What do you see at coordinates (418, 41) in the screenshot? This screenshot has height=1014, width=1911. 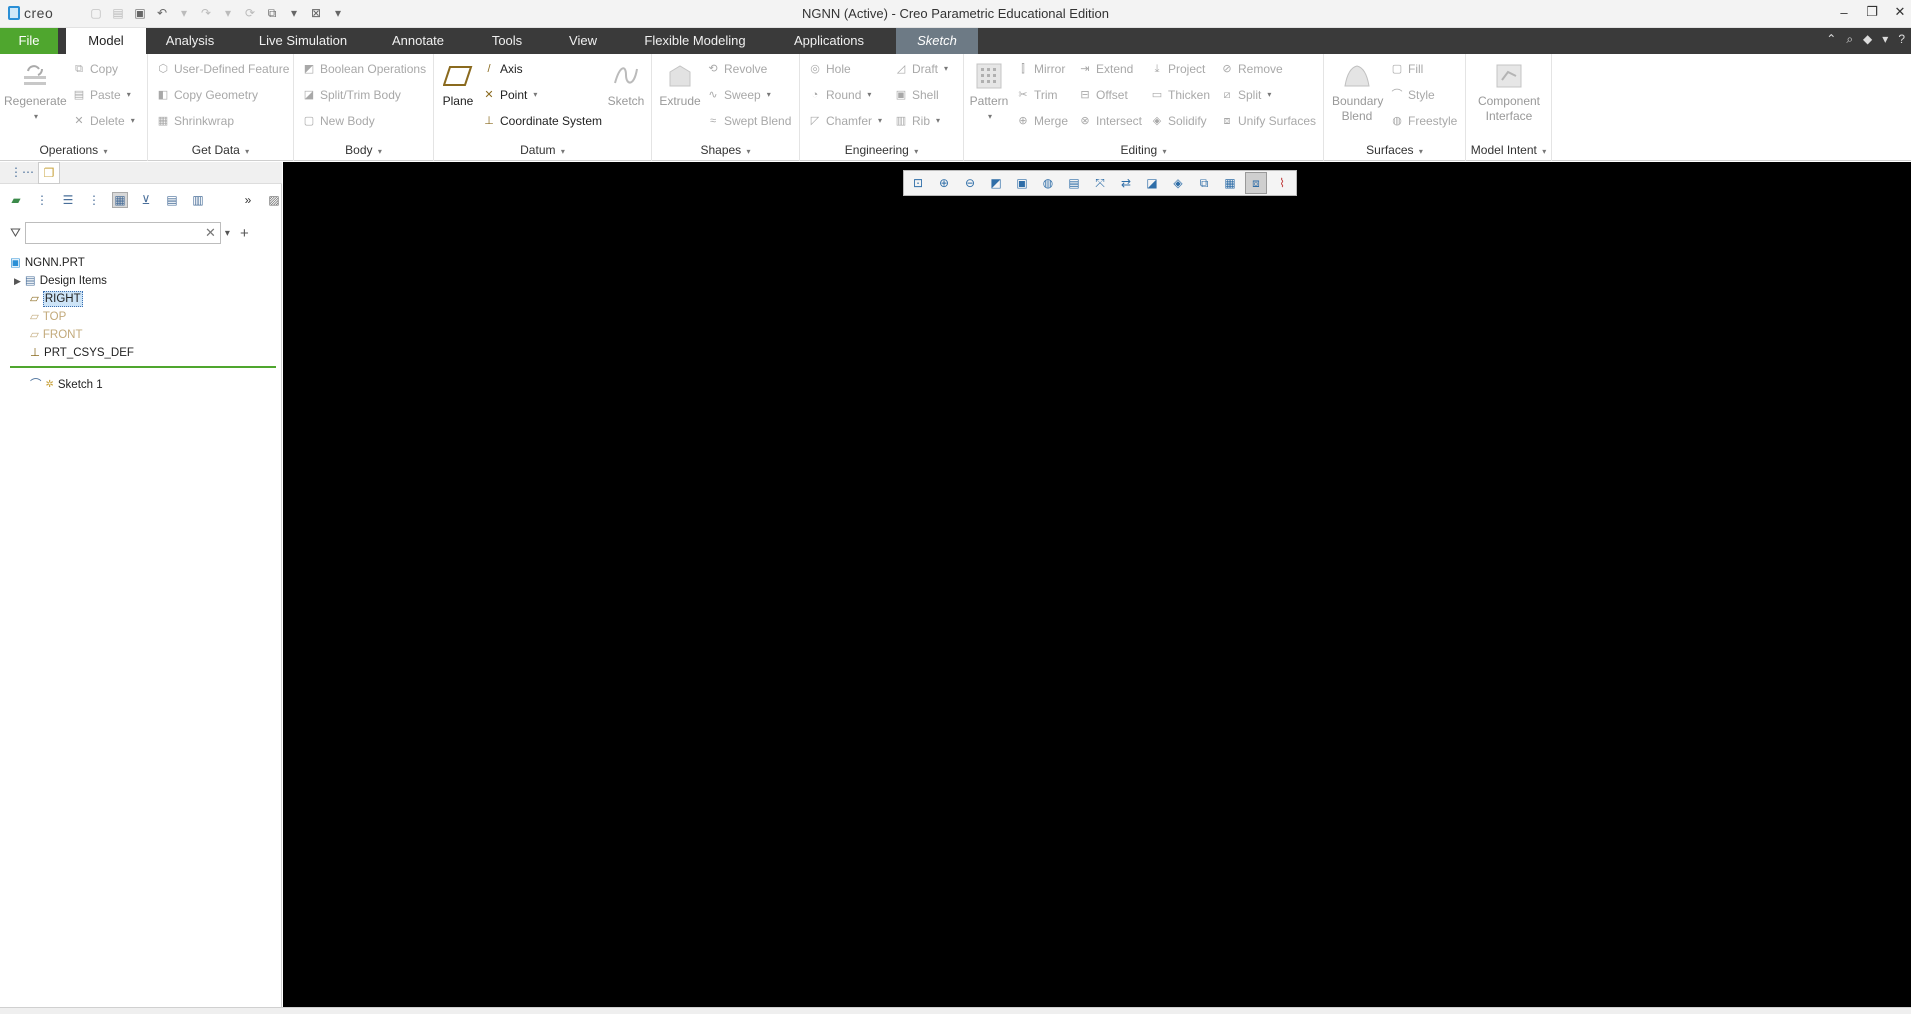 I see `tab-annotate: Annotate` at bounding box center [418, 41].